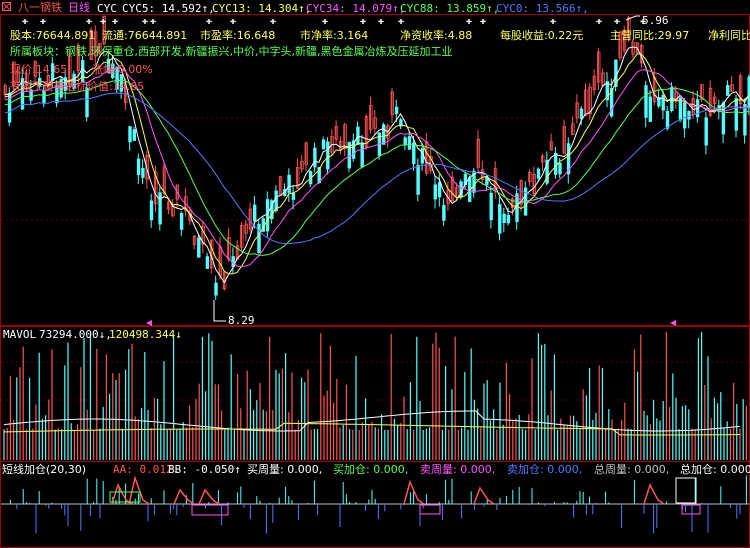 Image resolution: width=750 pixels, height=548 pixels. Describe the element at coordinates (617, 21) in the screenshot. I see `signal-mark-18: ✚` at that location.